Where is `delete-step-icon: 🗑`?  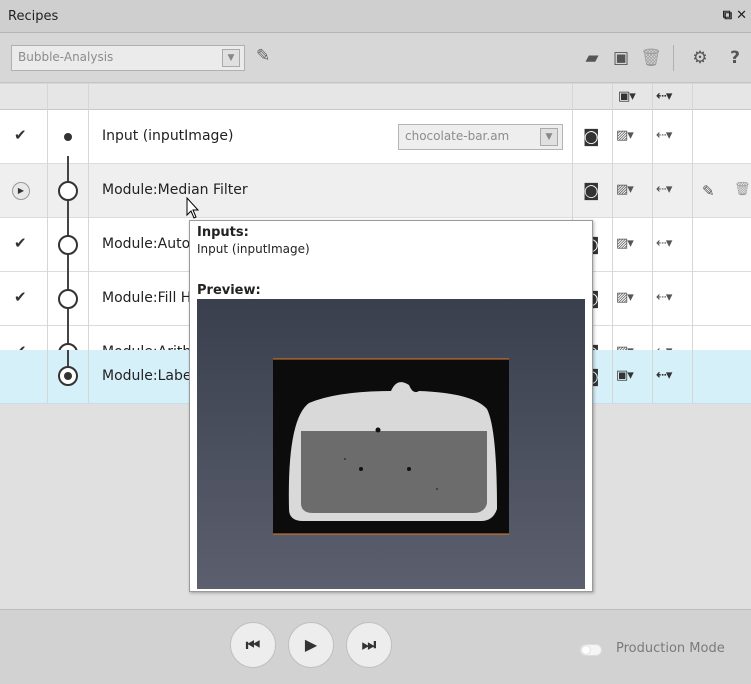
delete-step-icon: 🗑 is located at coordinates (742, 189).